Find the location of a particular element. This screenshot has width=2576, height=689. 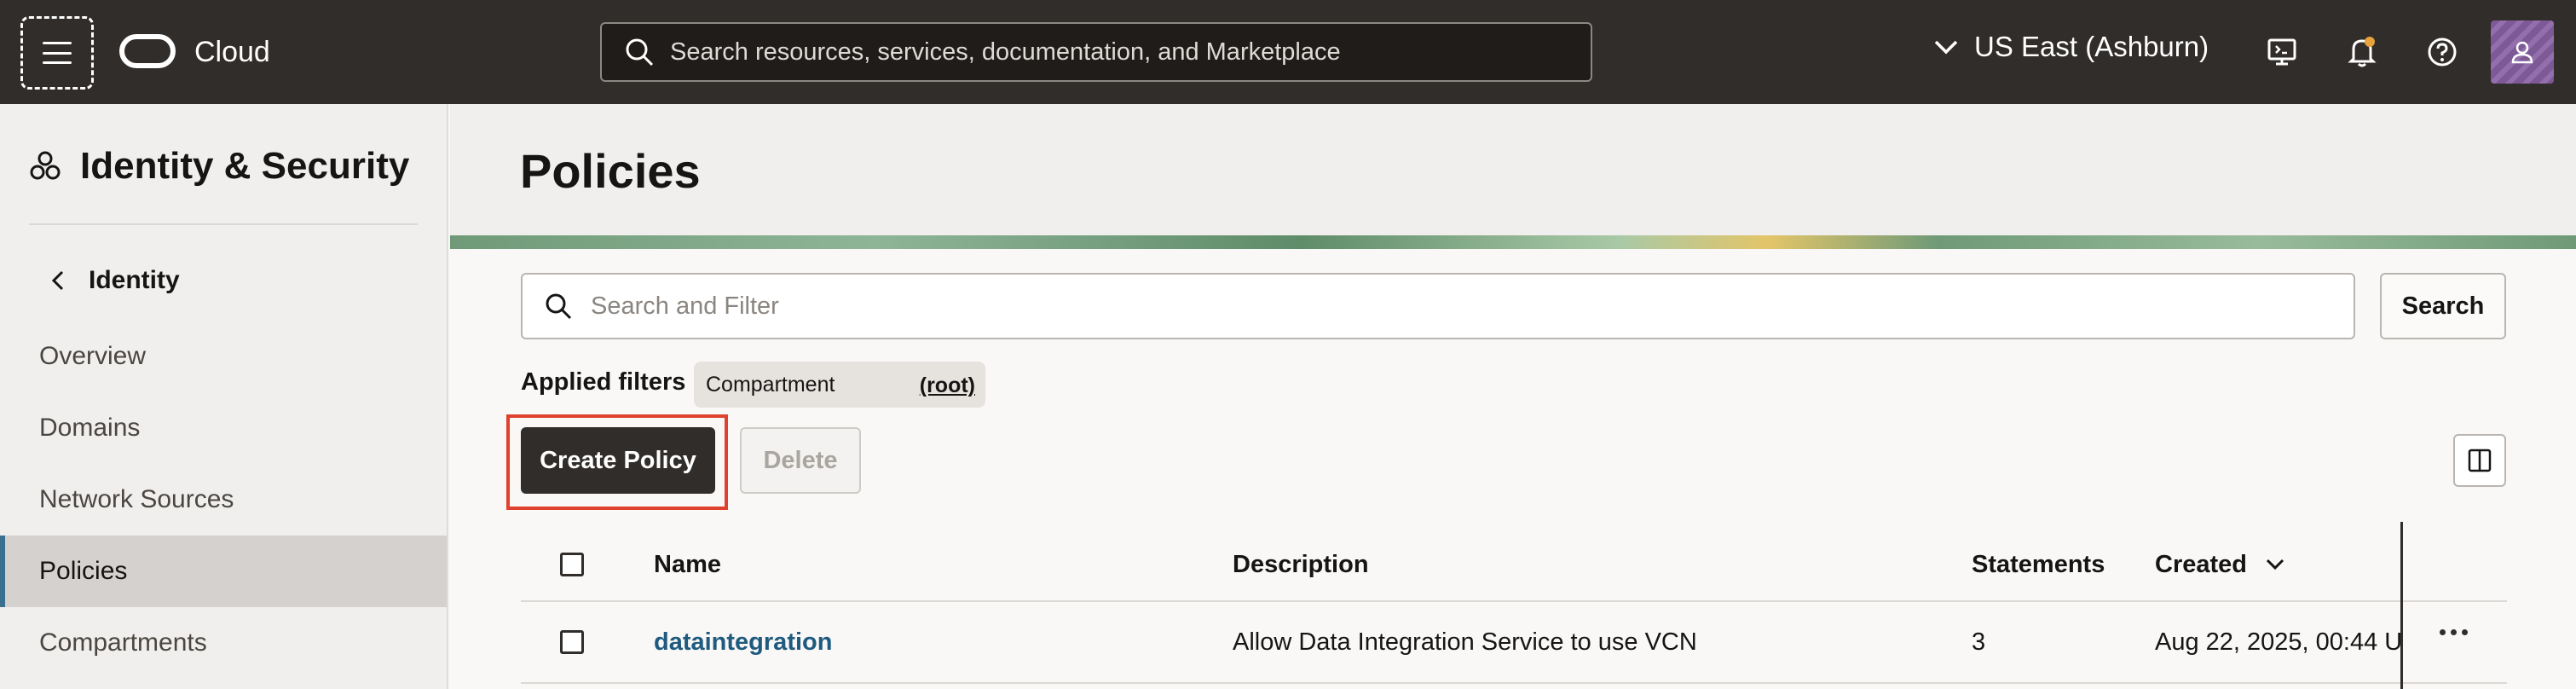

navigation-menu-button is located at coordinates (57, 53).